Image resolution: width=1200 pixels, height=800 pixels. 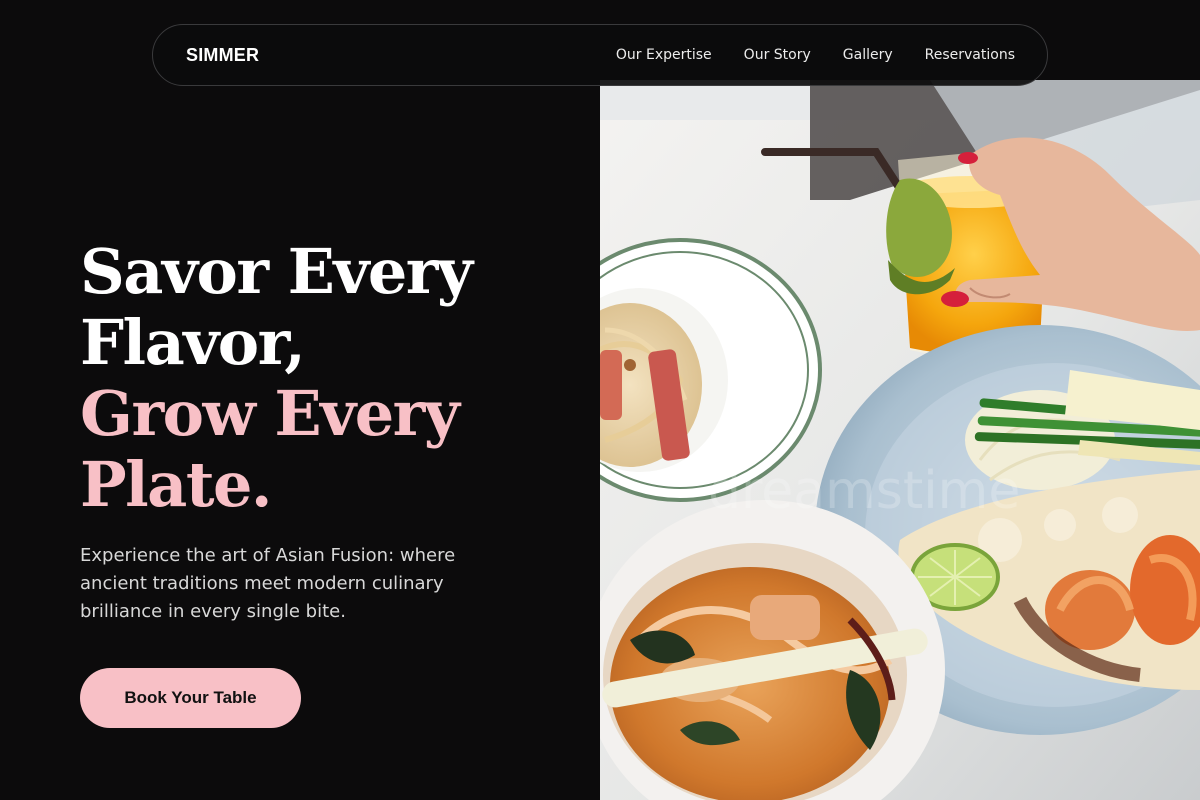 I want to click on image-watermark: dreamstime, so click(x=864, y=491).